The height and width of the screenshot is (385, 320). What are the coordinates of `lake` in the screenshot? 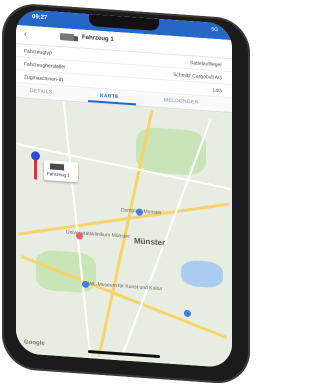 It's located at (202, 274).